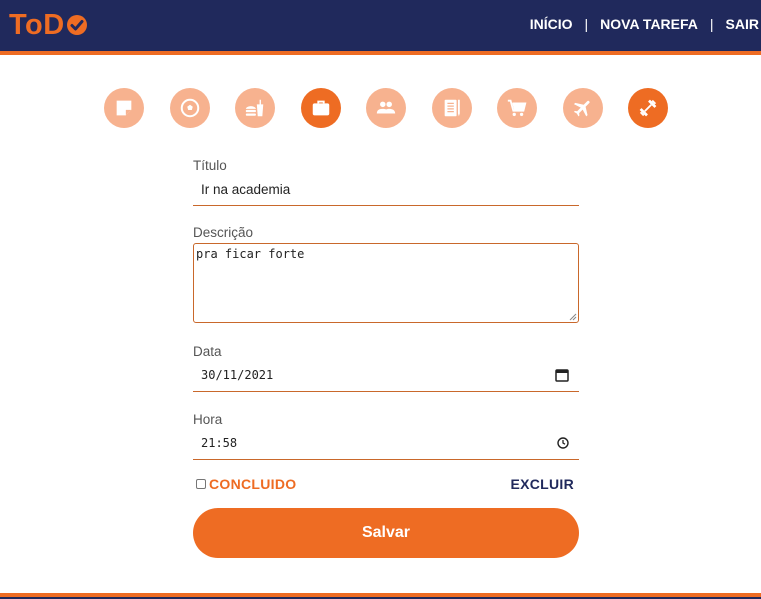 This screenshot has height=599, width=761. What do you see at coordinates (742, 24) in the screenshot?
I see `nav-logout-link: SAIR` at bounding box center [742, 24].